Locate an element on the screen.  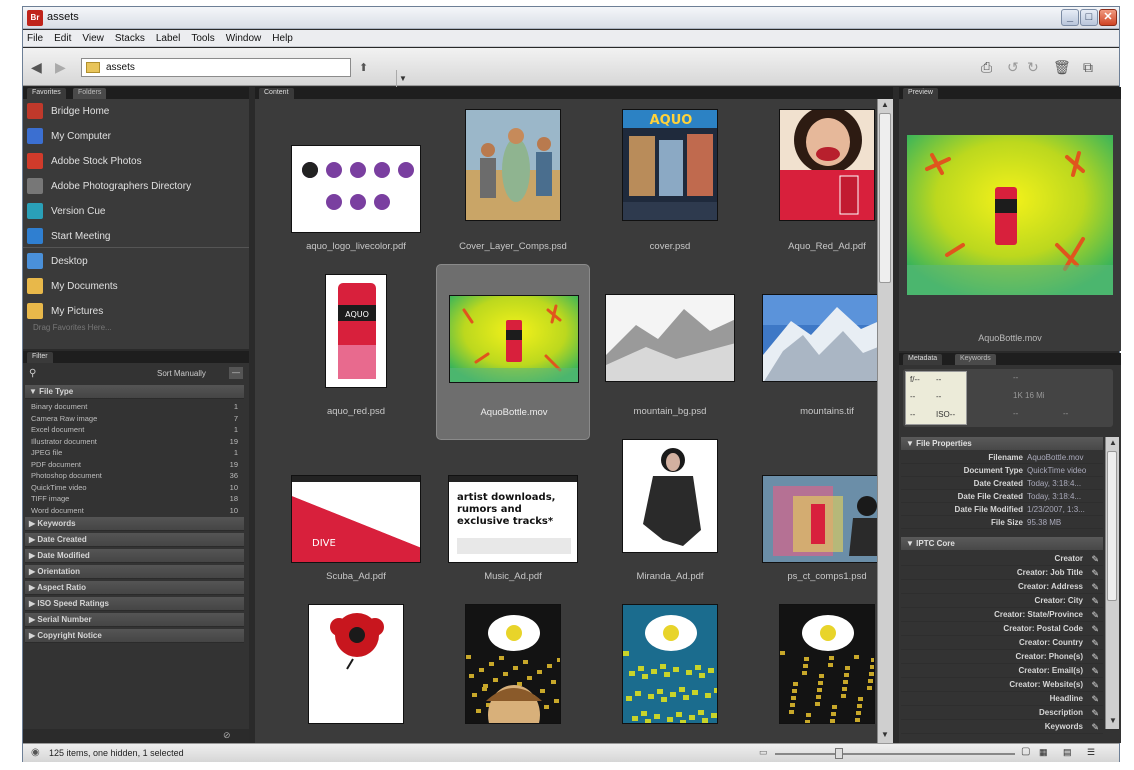
view-details-icon: ▤ is located at coordinates (1067, 752).